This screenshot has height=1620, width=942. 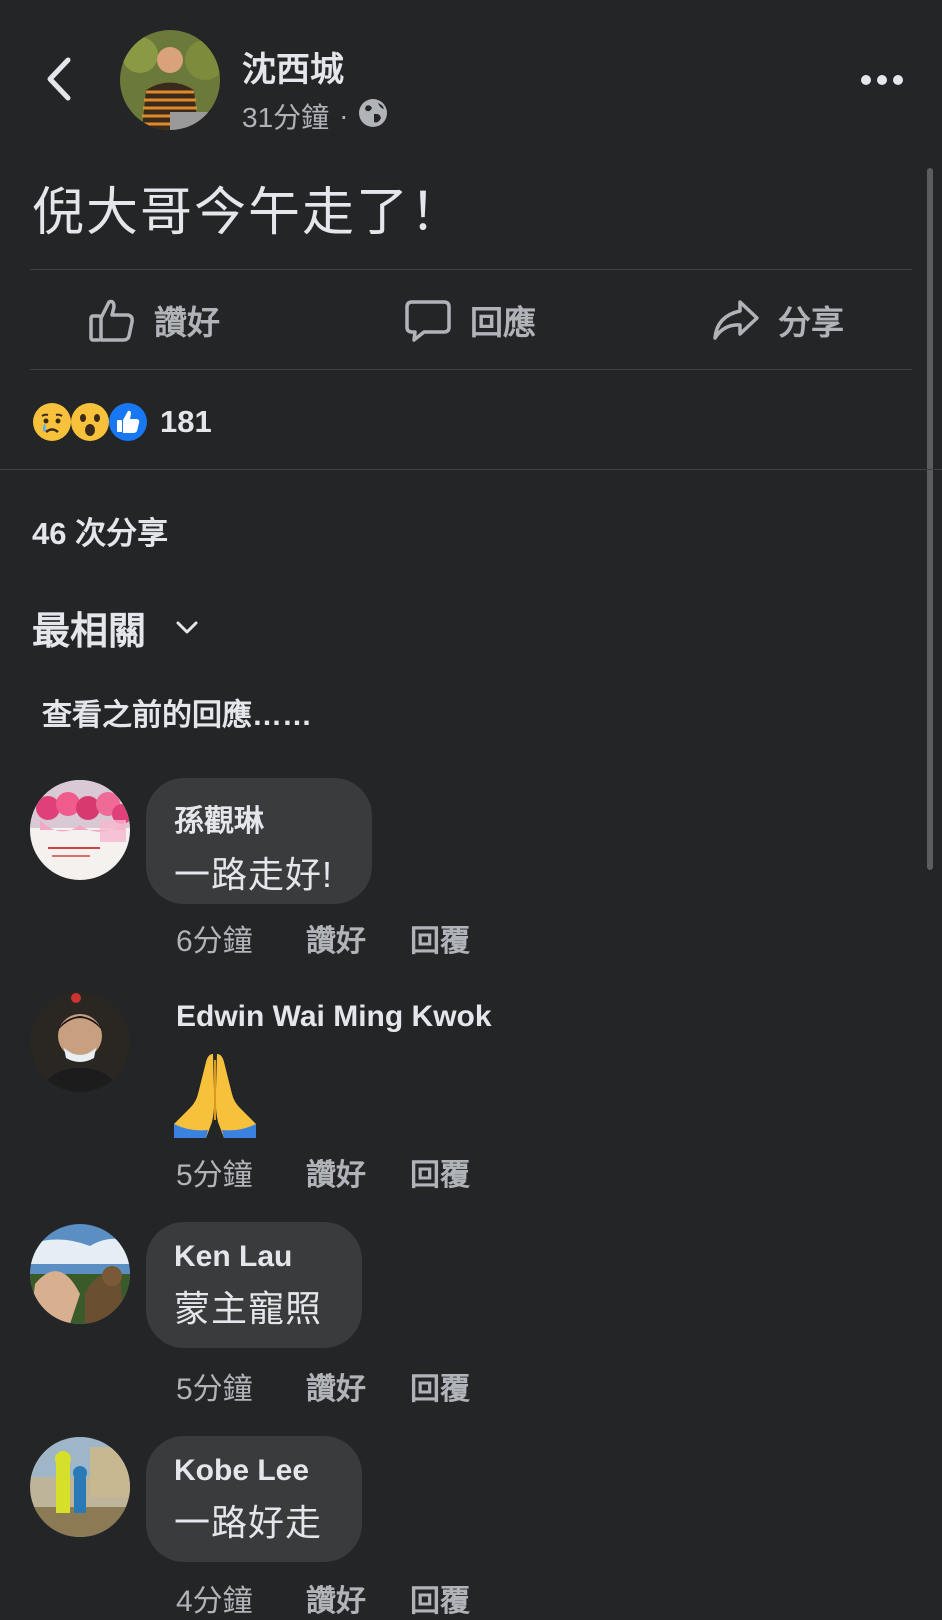 I want to click on comment-emoji, so click(x=215, y=1095).